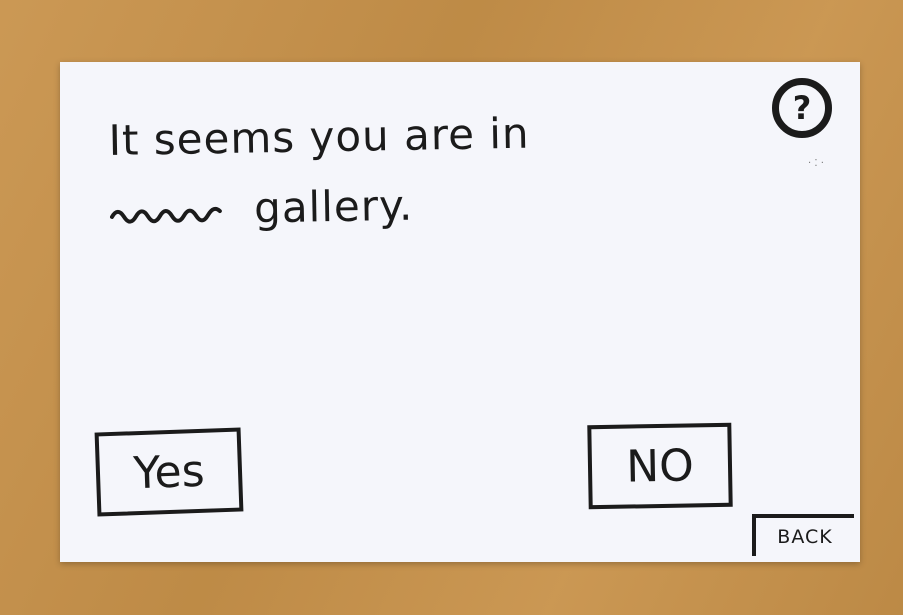 The image size is (903, 615). I want to click on prompt-line-2: gallery., so click(333, 206).